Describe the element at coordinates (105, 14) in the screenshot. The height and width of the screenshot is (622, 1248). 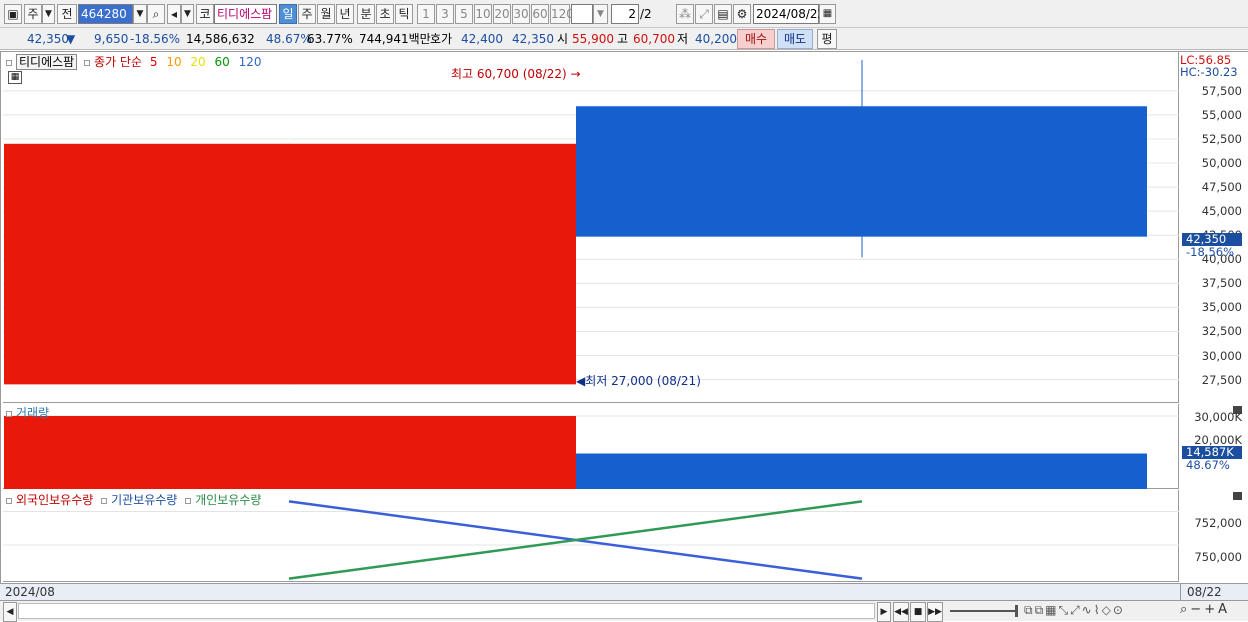
I see `stock-code-input: 464280` at that location.